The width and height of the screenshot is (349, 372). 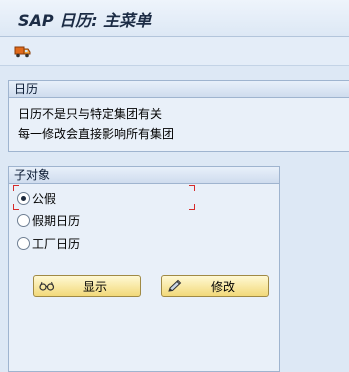 I want to click on radio-factory-calendar: 工厂日历, so click(x=48, y=243).